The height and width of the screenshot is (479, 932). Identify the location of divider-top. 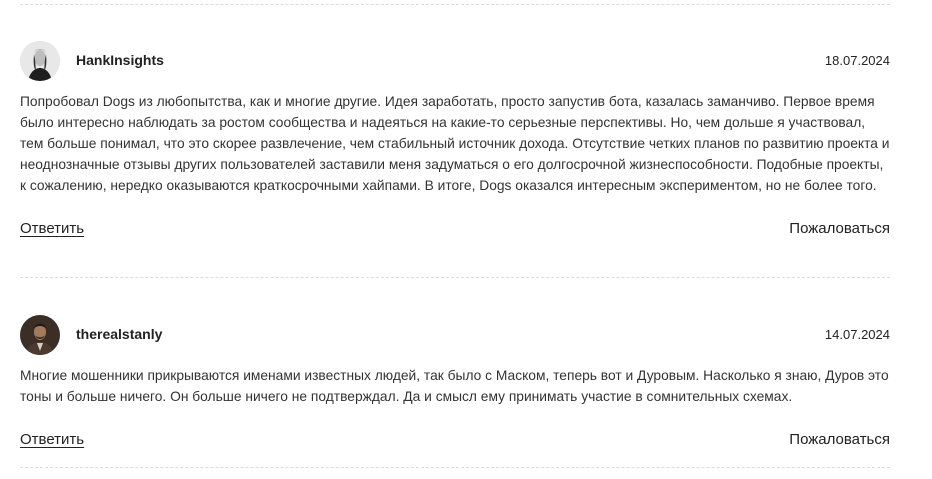
(455, 4).